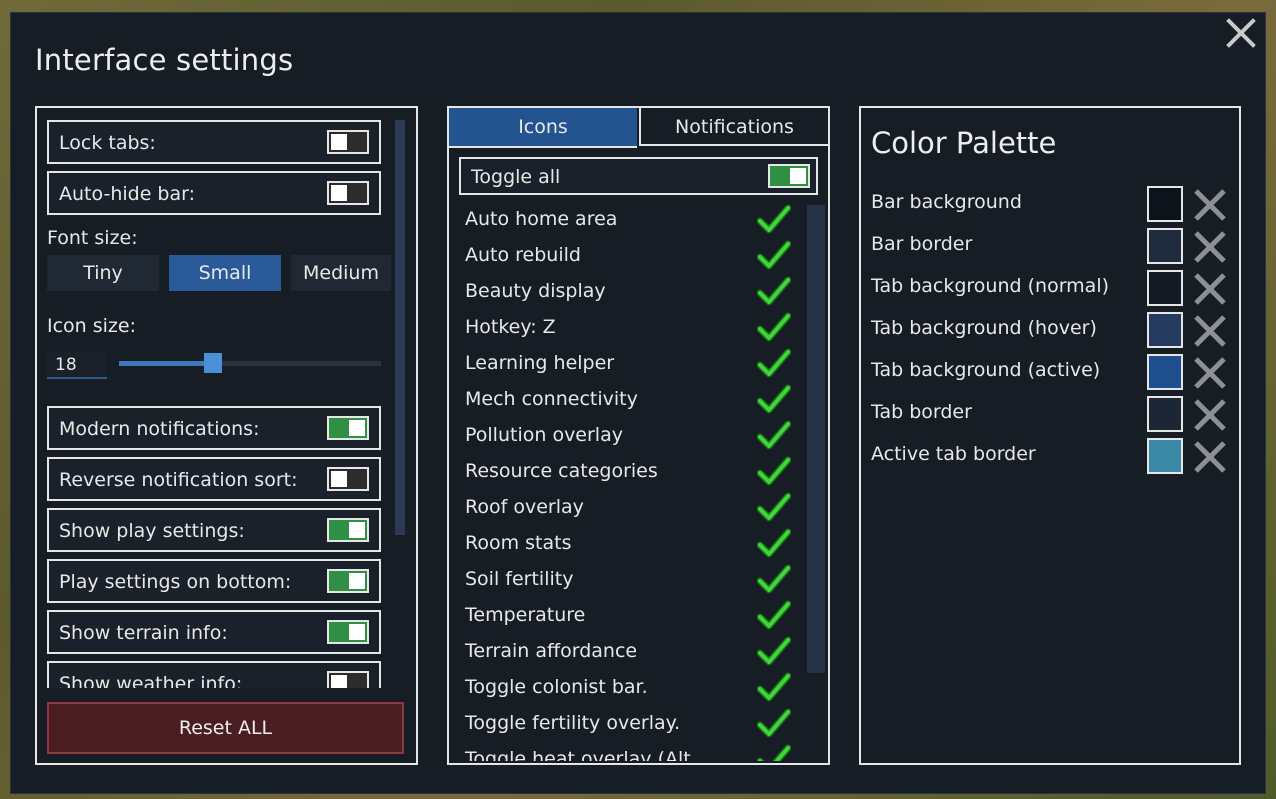  What do you see at coordinates (921, 412) in the screenshot?
I see `color-palette-label: Tab border` at bounding box center [921, 412].